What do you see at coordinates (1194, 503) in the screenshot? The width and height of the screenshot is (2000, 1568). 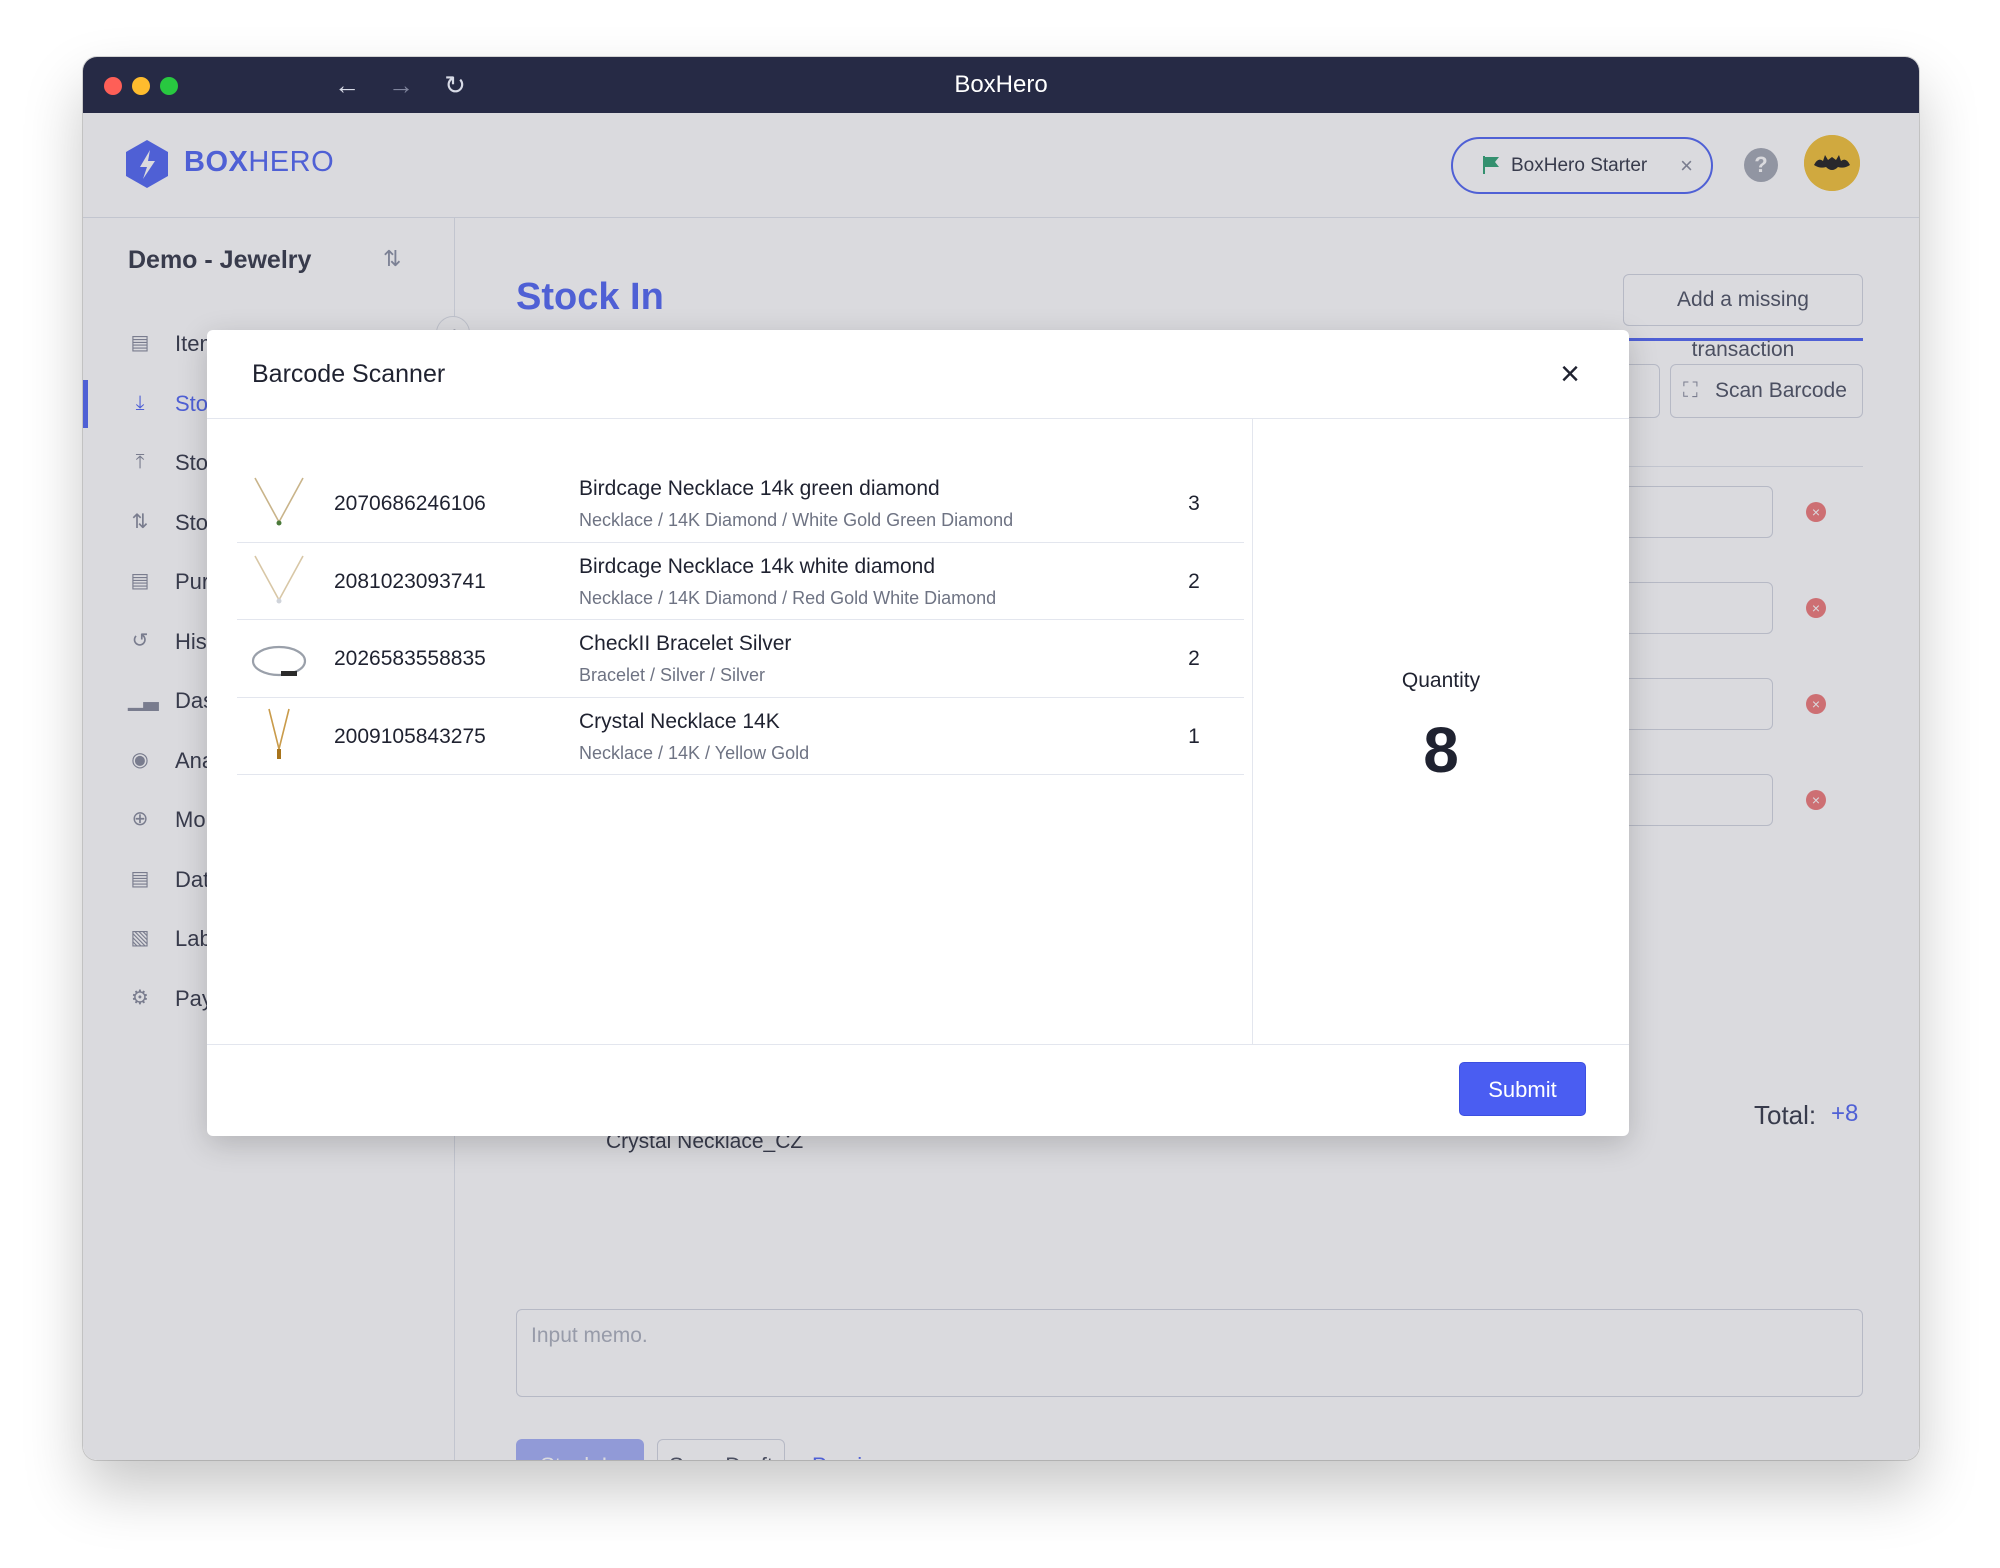 I see `item-quantity: 3` at bounding box center [1194, 503].